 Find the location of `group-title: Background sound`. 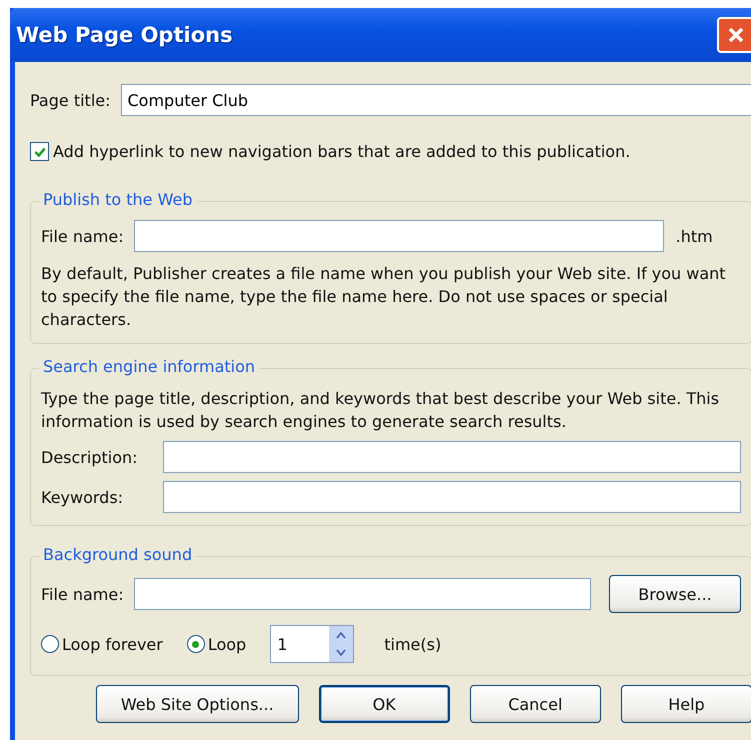

group-title: Background sound is located at coordinates (117, 554).